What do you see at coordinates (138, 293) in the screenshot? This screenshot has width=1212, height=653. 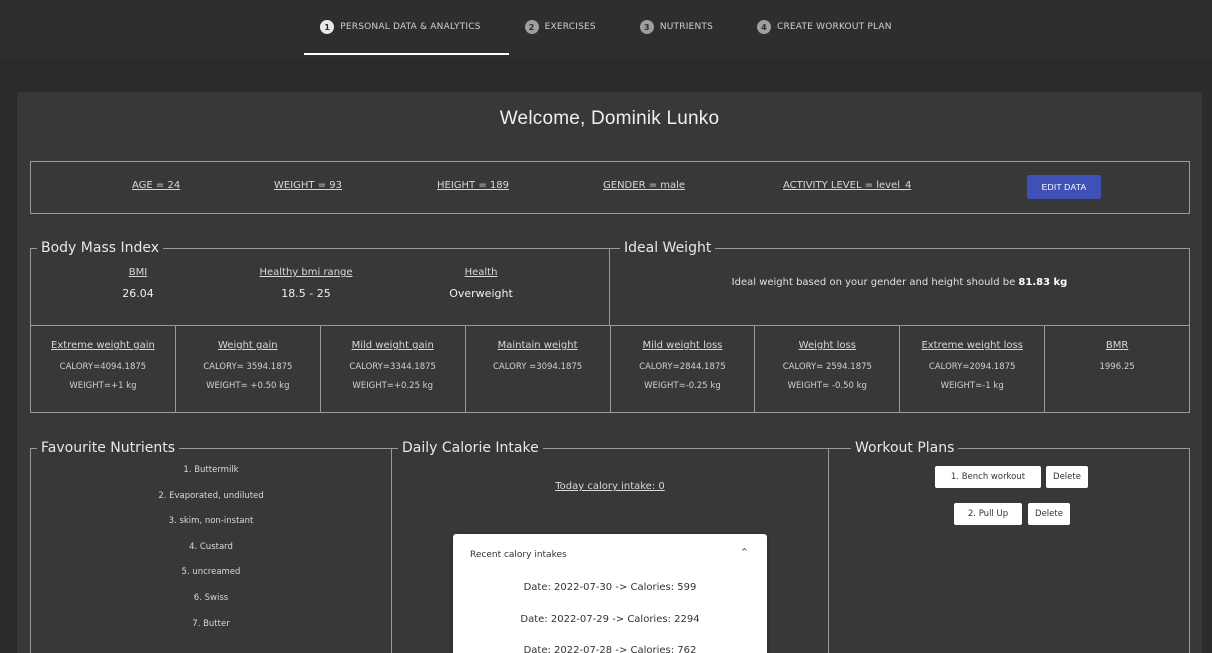 I see `bmi-value: 26.04` at bounding box center [138, 293].